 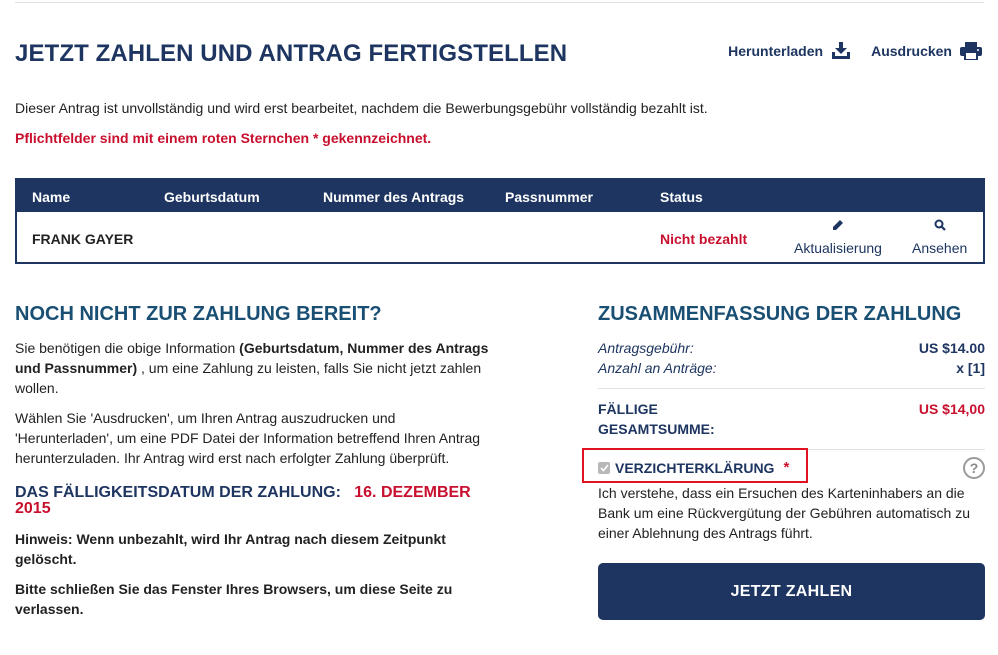 I want to click on waiver-checkbox, so click(x=604, y=467).